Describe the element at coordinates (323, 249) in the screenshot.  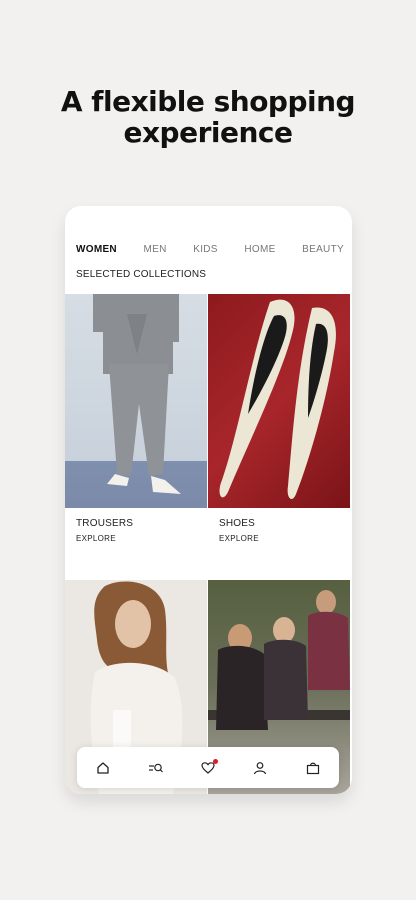
I see `tab-beauty: BEAUTY` at that location.